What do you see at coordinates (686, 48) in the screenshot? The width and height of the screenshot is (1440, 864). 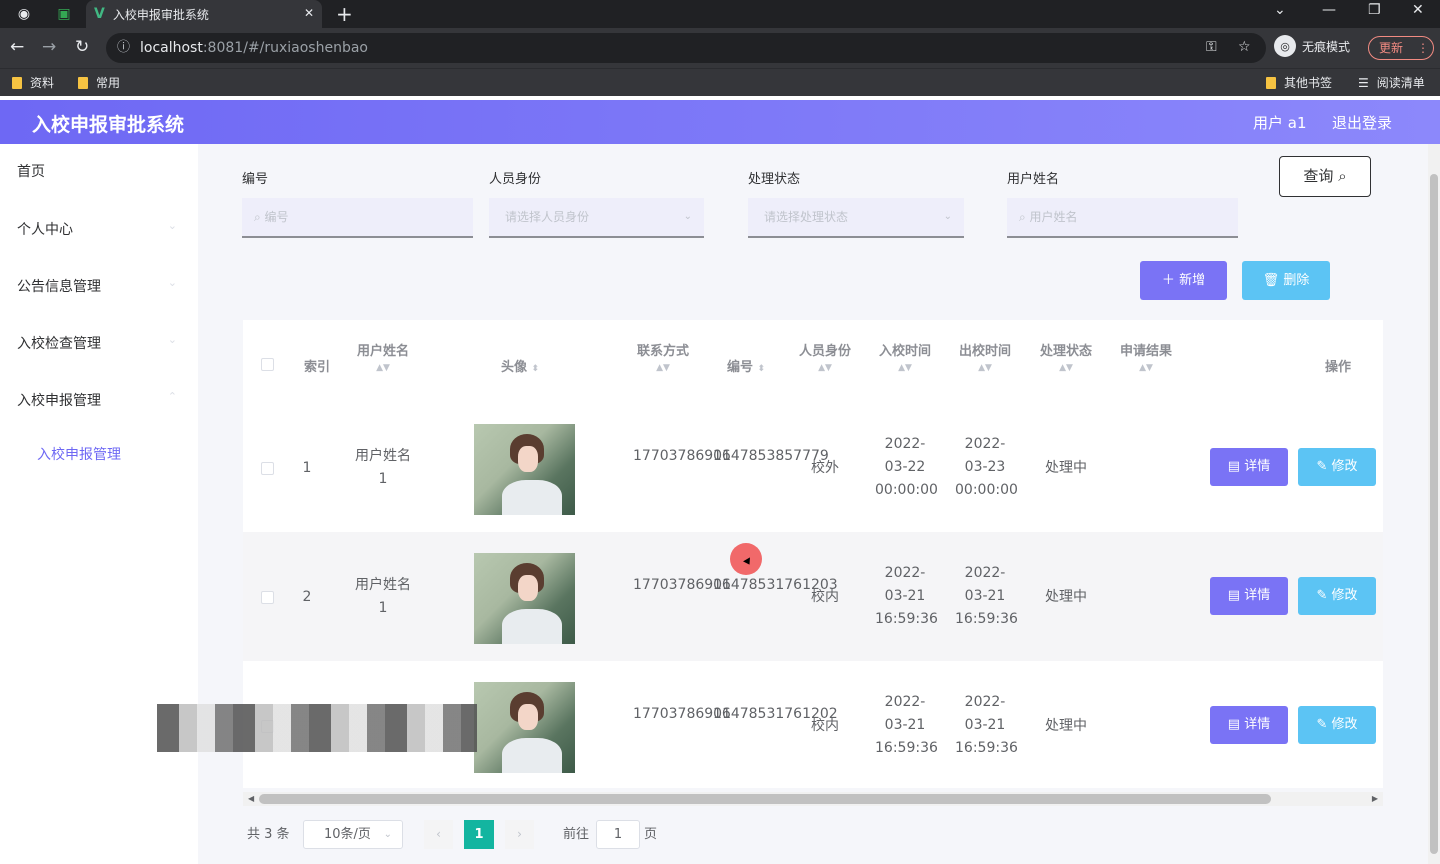 I see `url-input: ⓘ localhost:8081/#/ruxiaoshenbao` at bounding box center [686, 48].